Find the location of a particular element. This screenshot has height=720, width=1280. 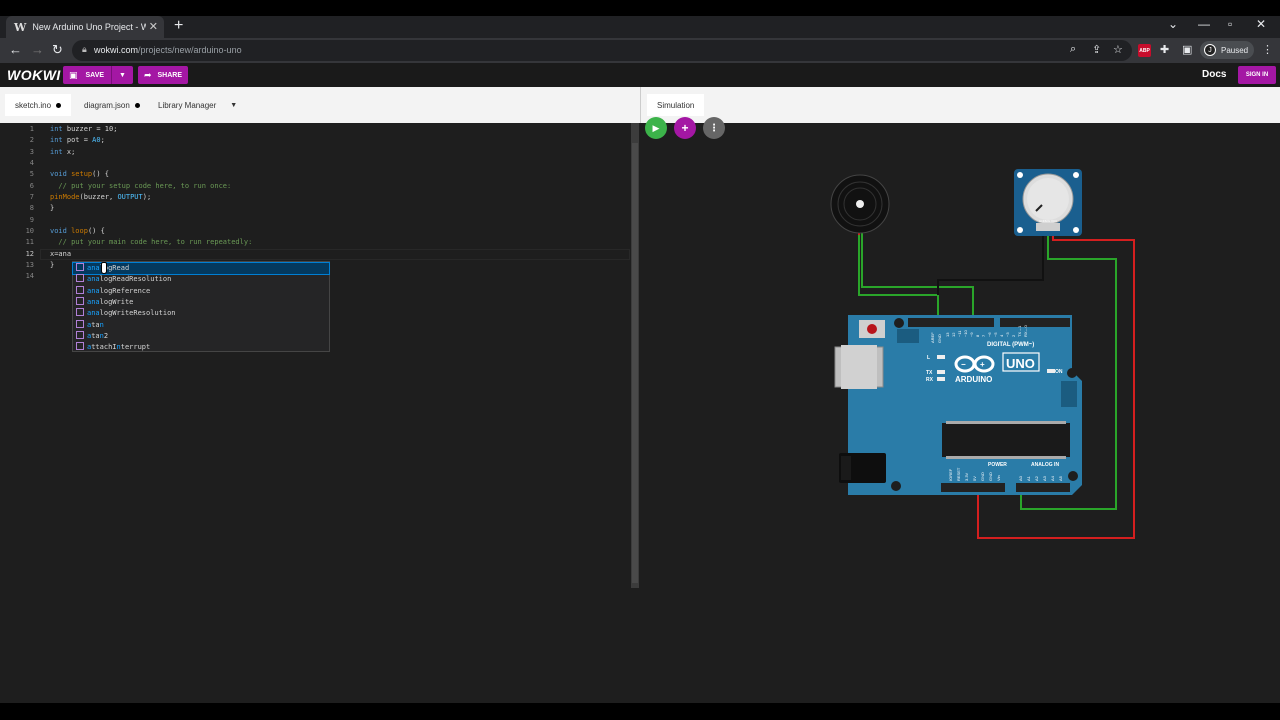

share-page-icon: ⇪ is located at coordinates (1096, 49).